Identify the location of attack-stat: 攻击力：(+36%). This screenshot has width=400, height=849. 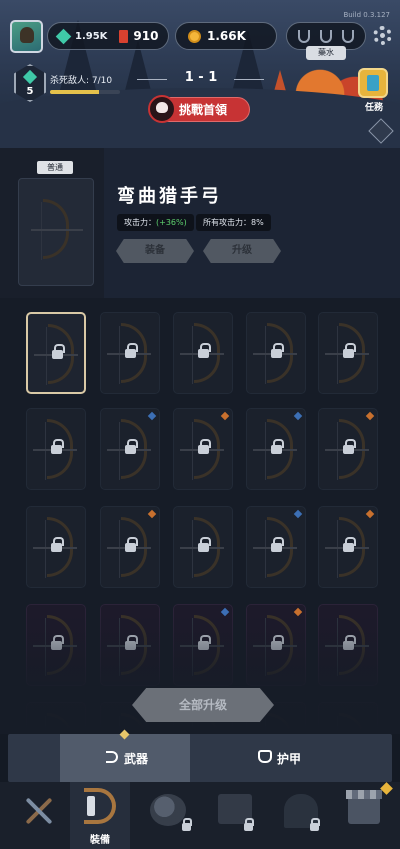
(155, 222).